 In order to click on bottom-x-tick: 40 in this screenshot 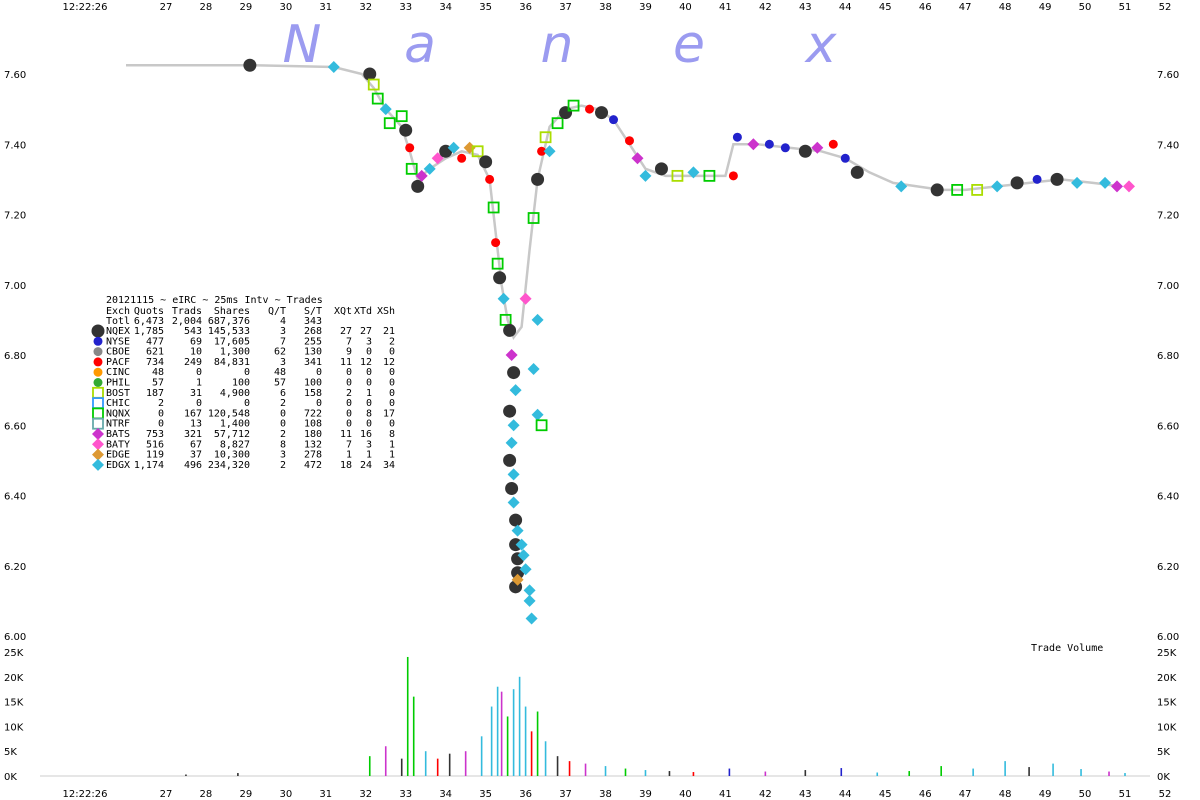, I will do `click(685, 794)`.